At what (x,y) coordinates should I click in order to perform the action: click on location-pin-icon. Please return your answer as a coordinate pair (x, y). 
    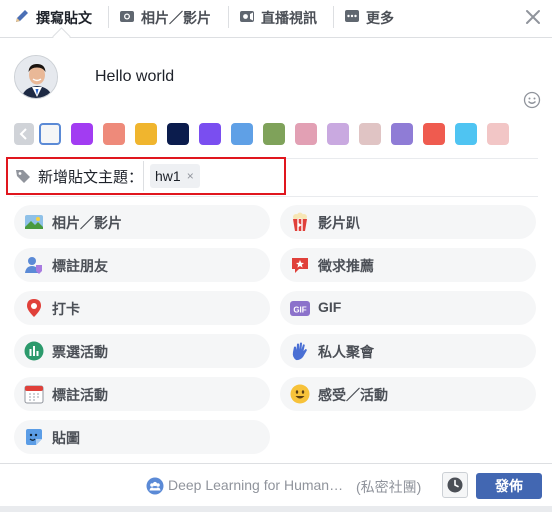
    Looking at the image, I should click on (34, 308).